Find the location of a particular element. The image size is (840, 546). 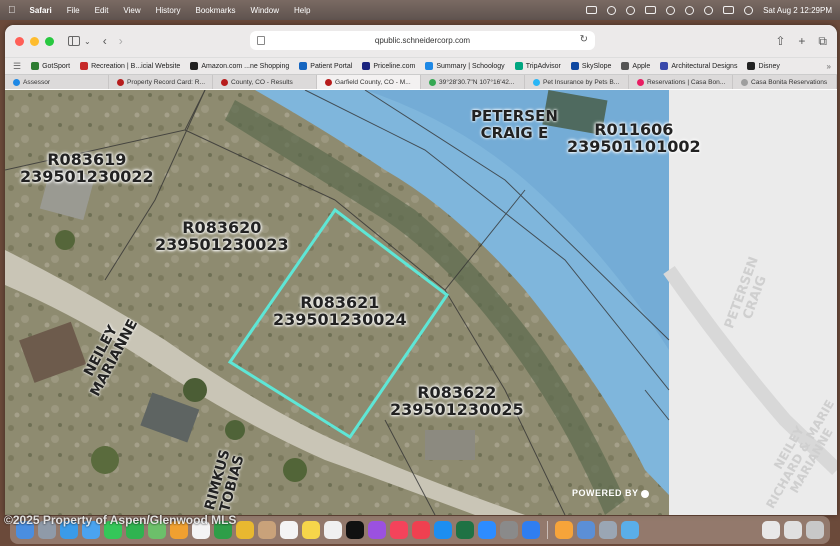

parcel-label-r083620: R083620 239501230023 is located at coordinates (222, 236).